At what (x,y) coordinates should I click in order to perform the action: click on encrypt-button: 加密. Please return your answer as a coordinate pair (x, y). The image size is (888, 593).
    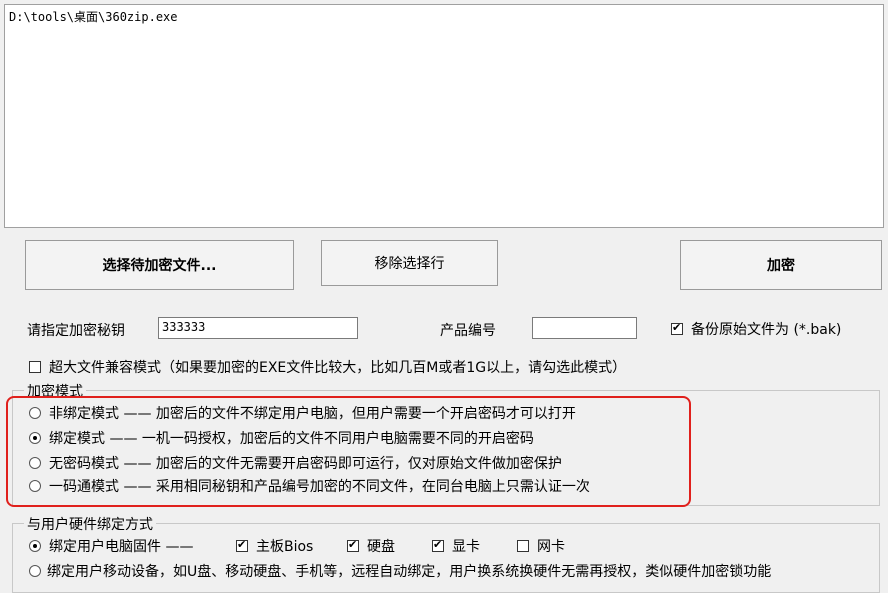
    Looking at the image, I should click on (781, 265).